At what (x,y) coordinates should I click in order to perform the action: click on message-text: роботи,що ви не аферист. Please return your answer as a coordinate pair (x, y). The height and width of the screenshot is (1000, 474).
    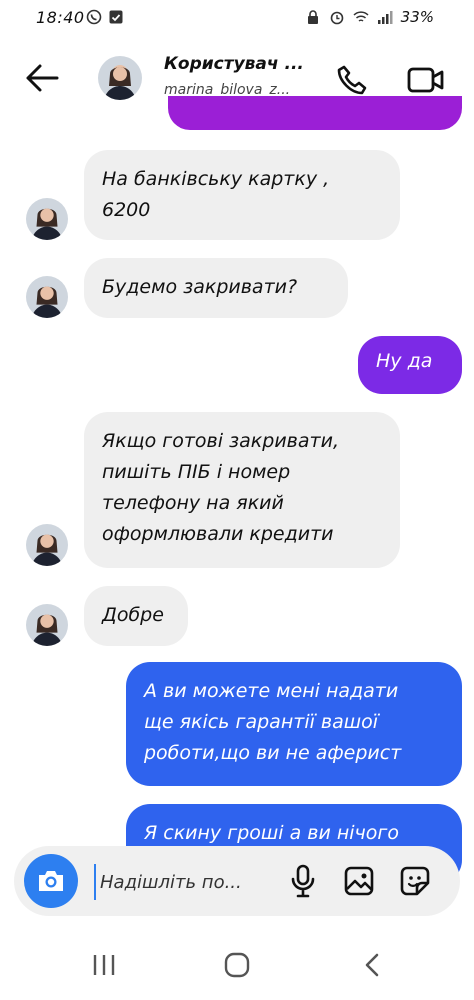
    Looking at the image, I should click on (273, 753).